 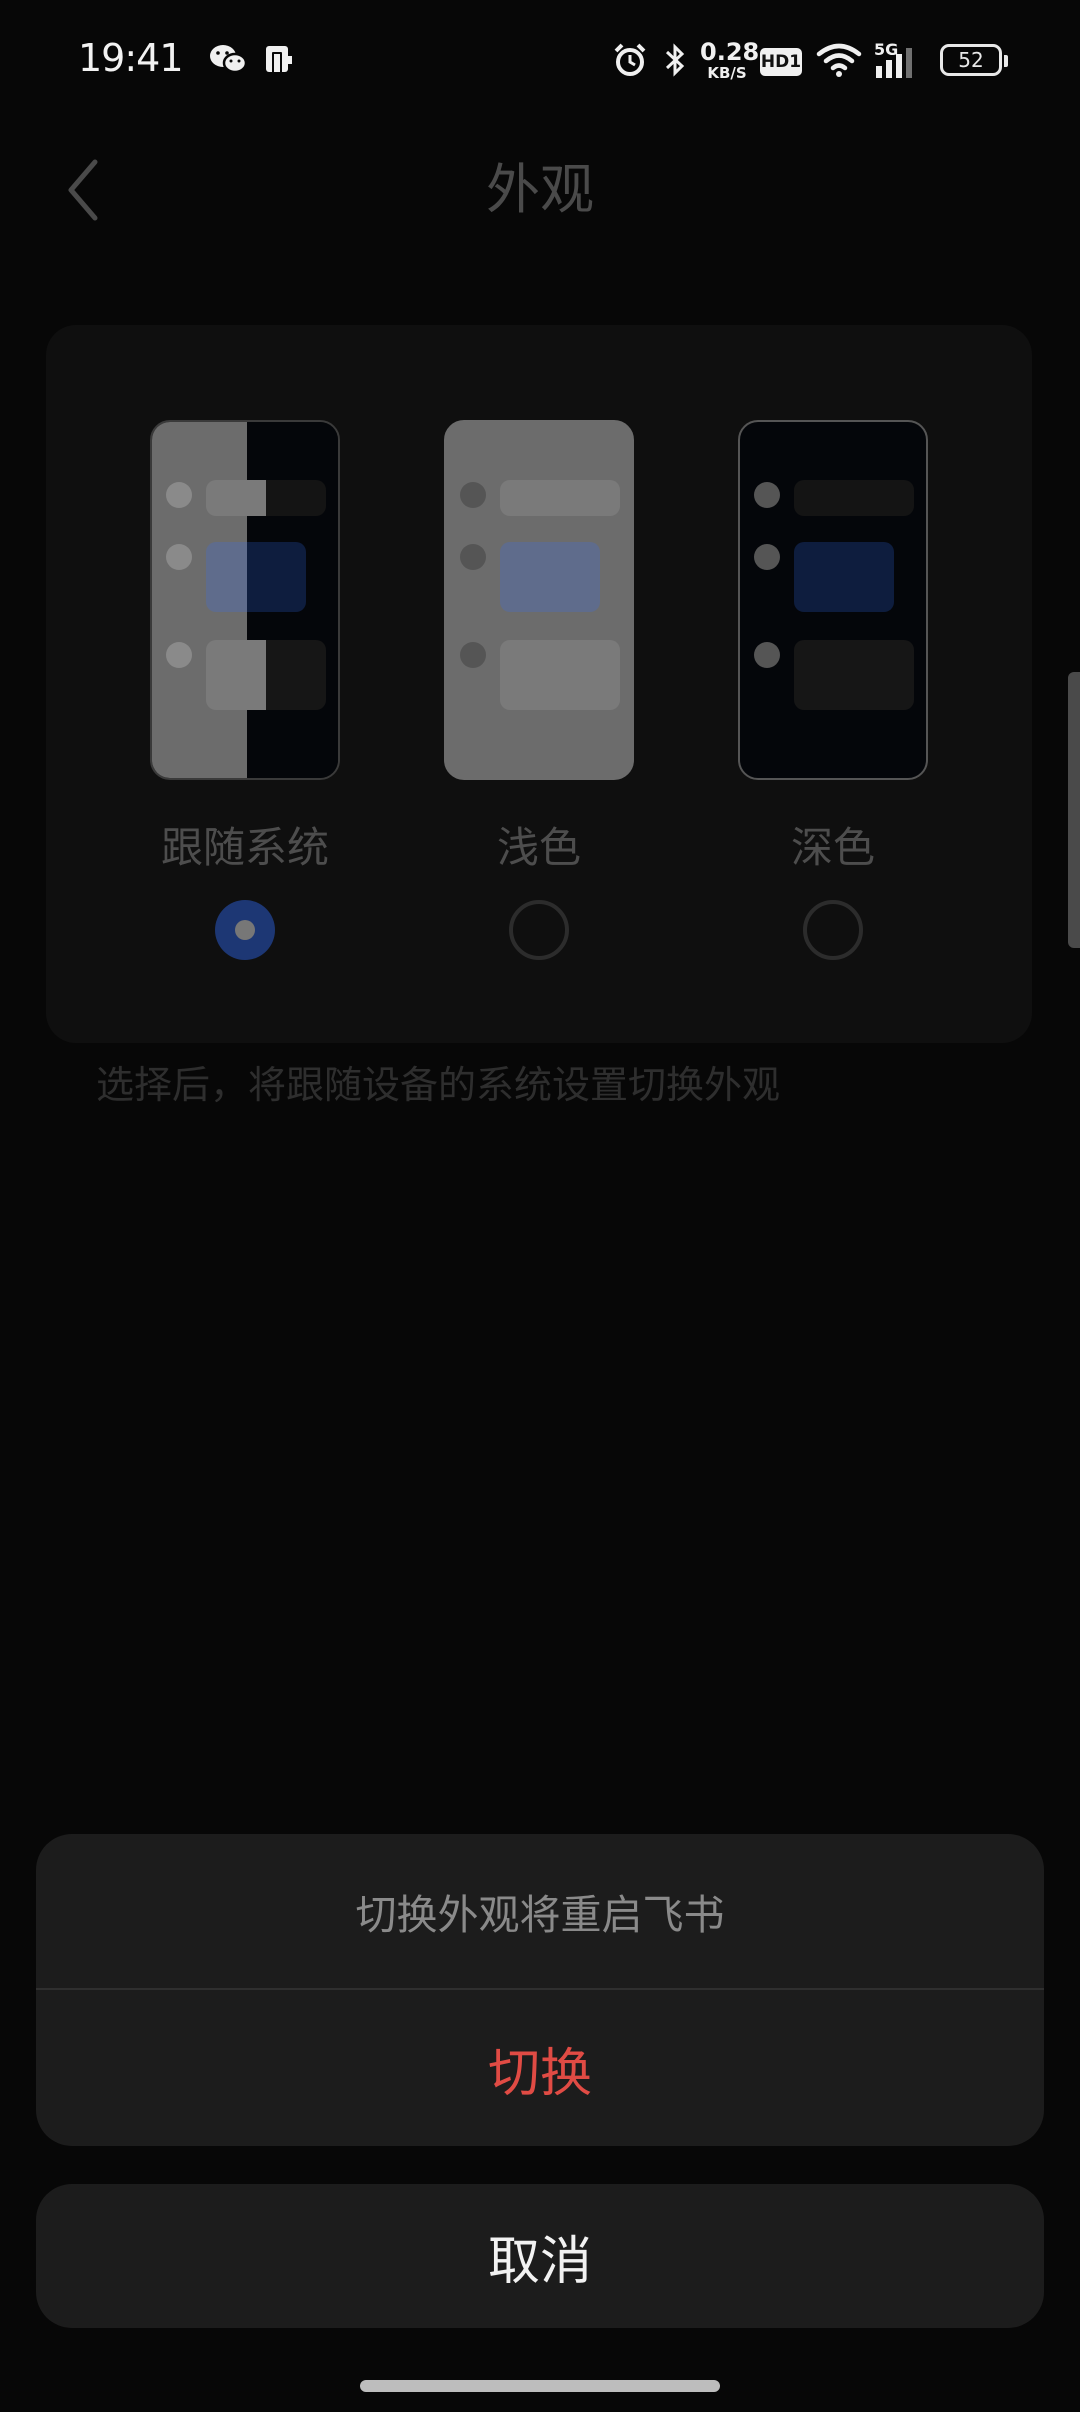 What do you see at coordinates (540, 2068) in the screenshot?
I see `switch-button: 切换` at bounding box center [540, 2068].